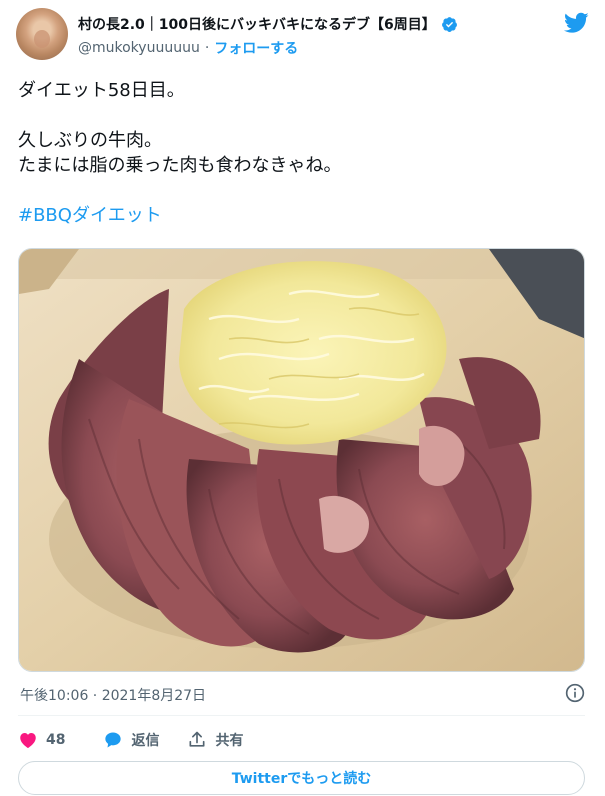 This screenshot has width=605, height=796. What do you see at coordinates (139, 48) in the screenshot?
I see `author-handle: @mukokyuuuuuu` at bounding box center [139, 48].